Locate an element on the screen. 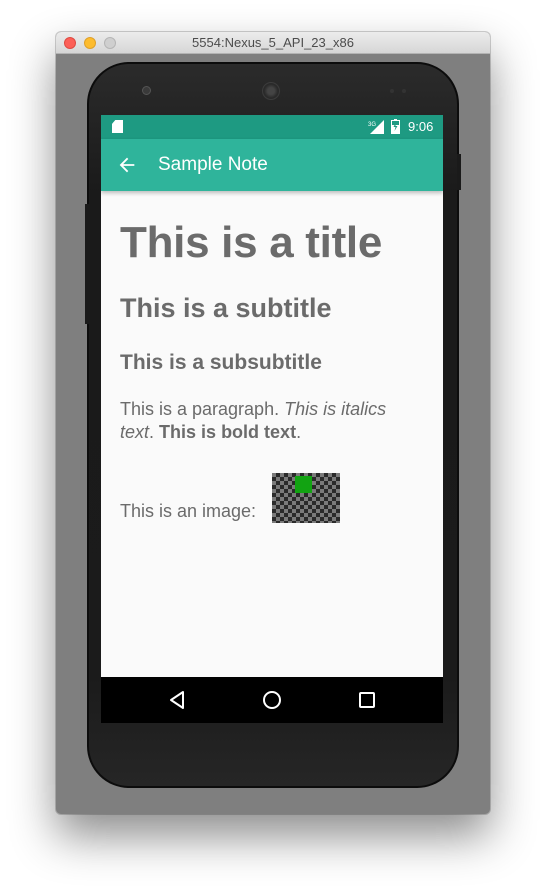 This screenshot has height=894, width=545. light-sensor is located at coordinates (404, 91).